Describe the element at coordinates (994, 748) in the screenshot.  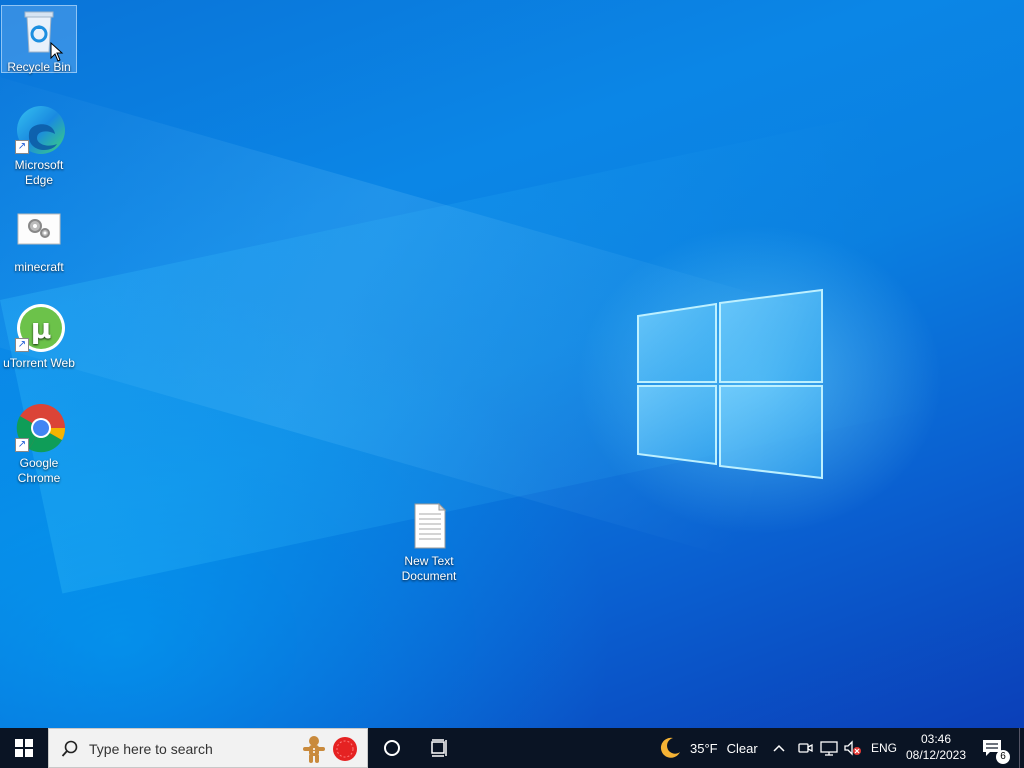
I see `action-center-button: 6` at that location.